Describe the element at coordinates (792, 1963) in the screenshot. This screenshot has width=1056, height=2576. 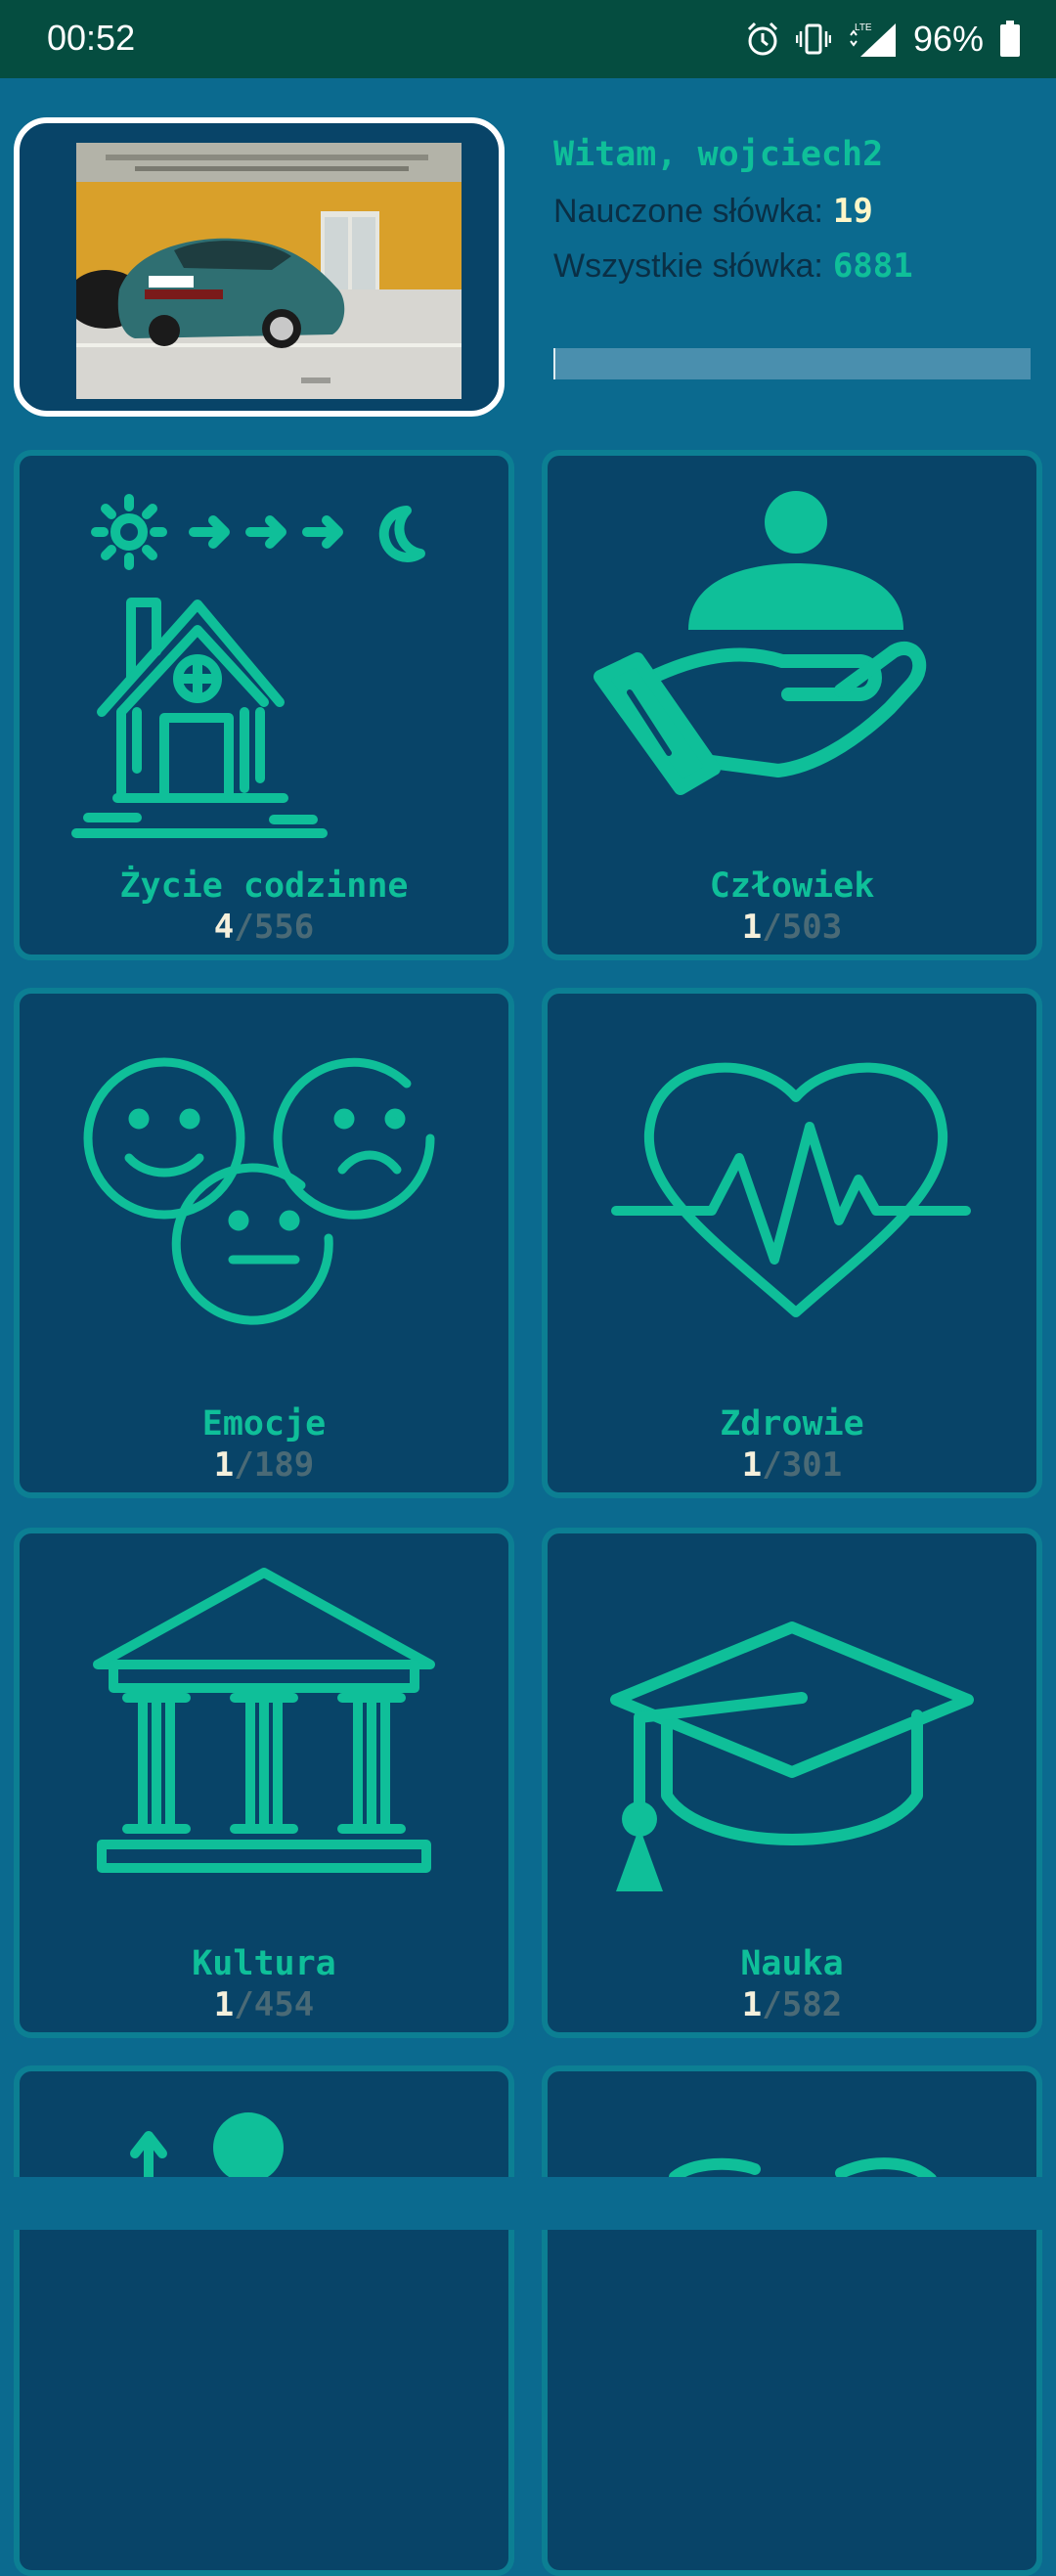
I see `category-title: Nauka` at that location.